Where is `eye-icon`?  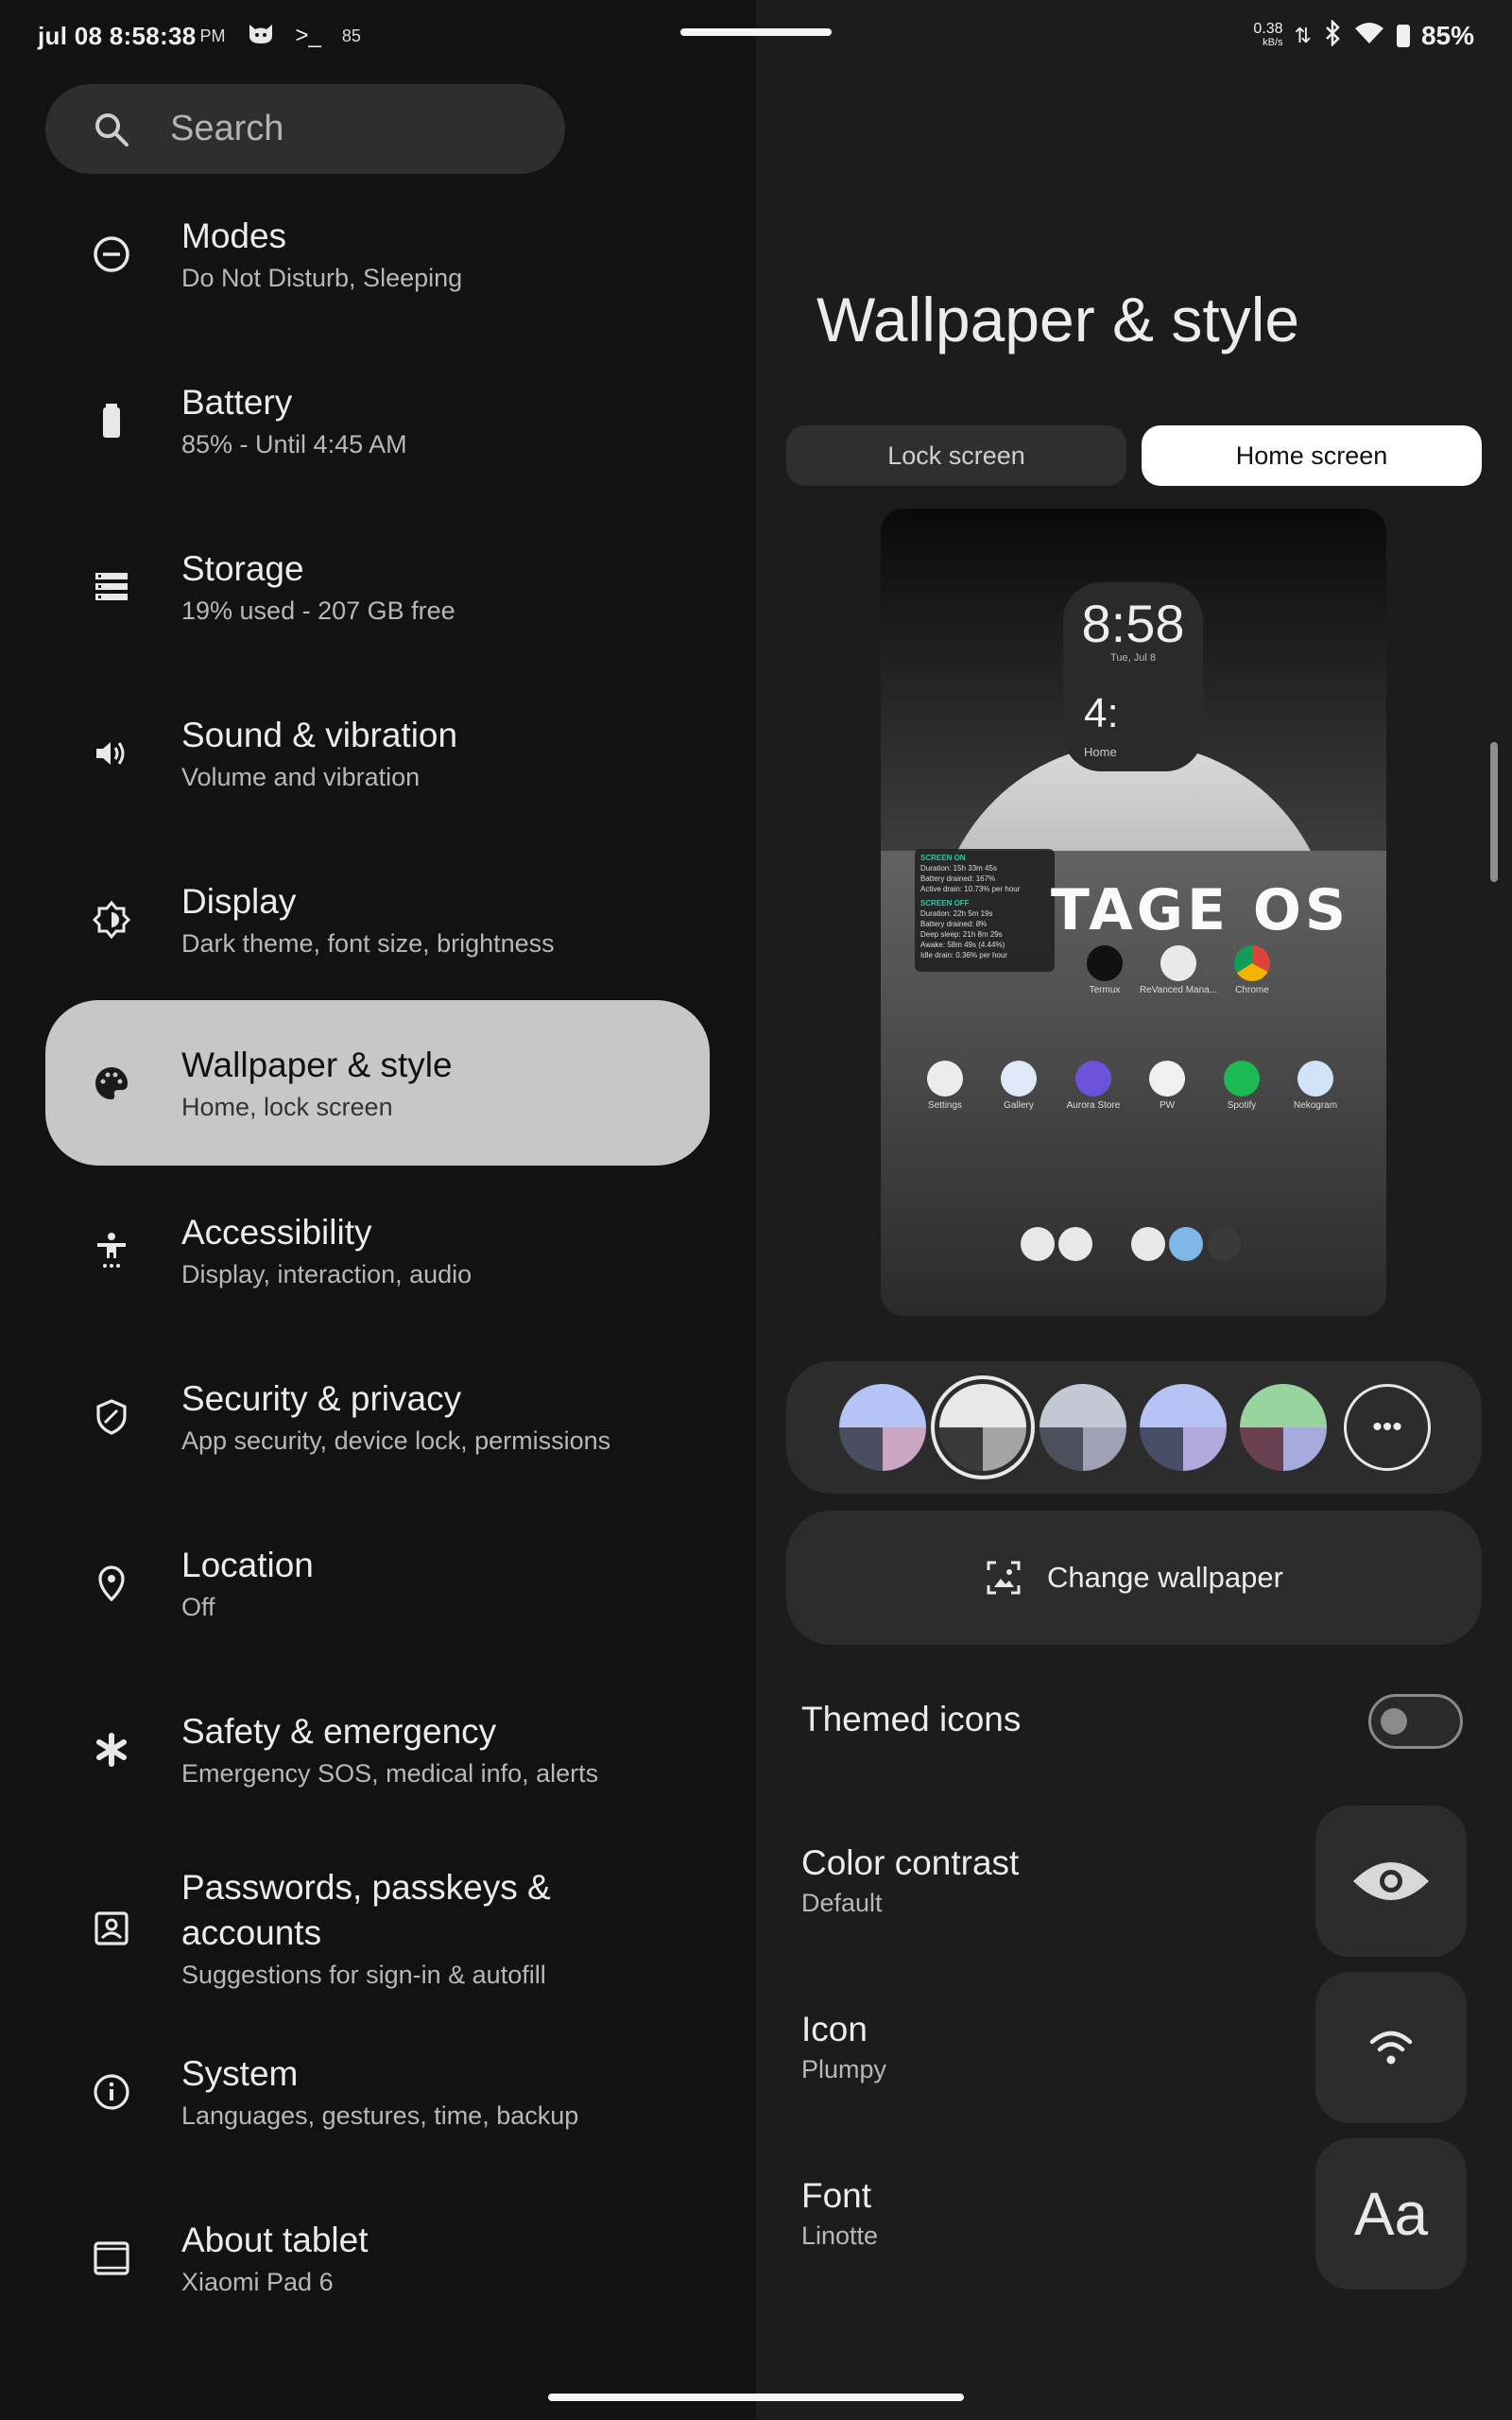
eye-icon is located at coordinates (1391, 1881).